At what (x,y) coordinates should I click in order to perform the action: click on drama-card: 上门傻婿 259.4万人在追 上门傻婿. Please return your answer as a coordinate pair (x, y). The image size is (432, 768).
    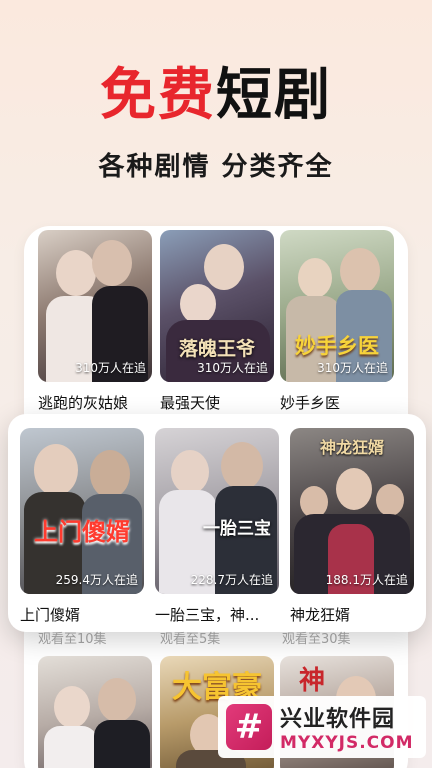
    Looking at the image, I should click on (82, 526).